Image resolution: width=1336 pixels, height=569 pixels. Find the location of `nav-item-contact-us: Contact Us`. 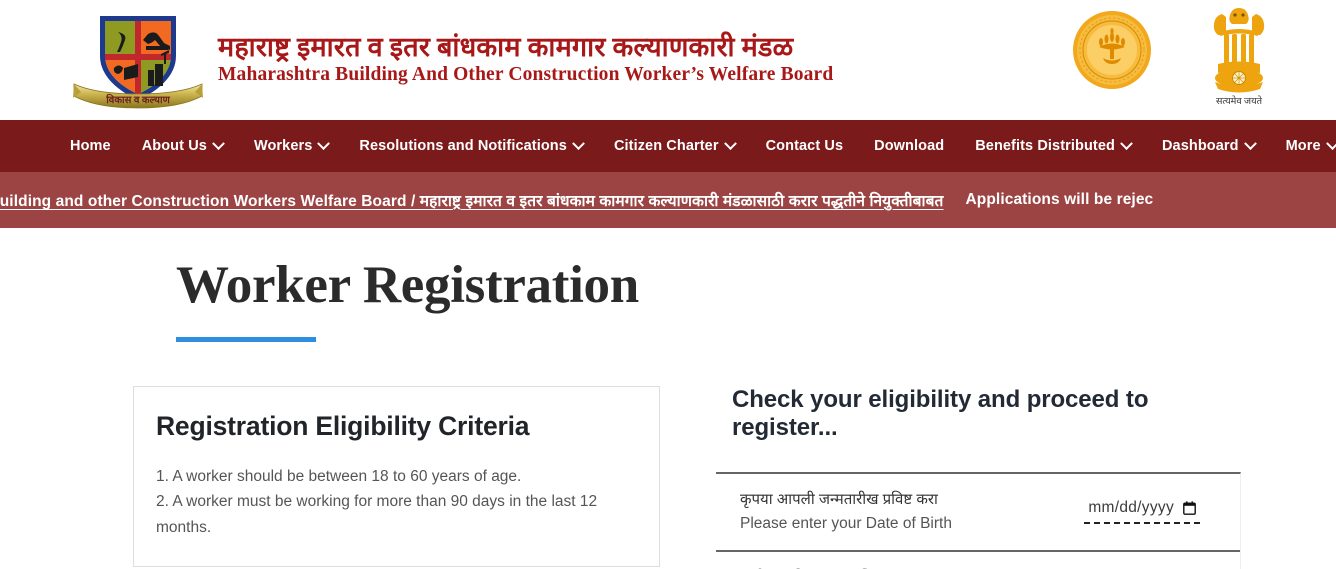

nav-item-contact-us: Contact Us is located at coordinates (805, 146).